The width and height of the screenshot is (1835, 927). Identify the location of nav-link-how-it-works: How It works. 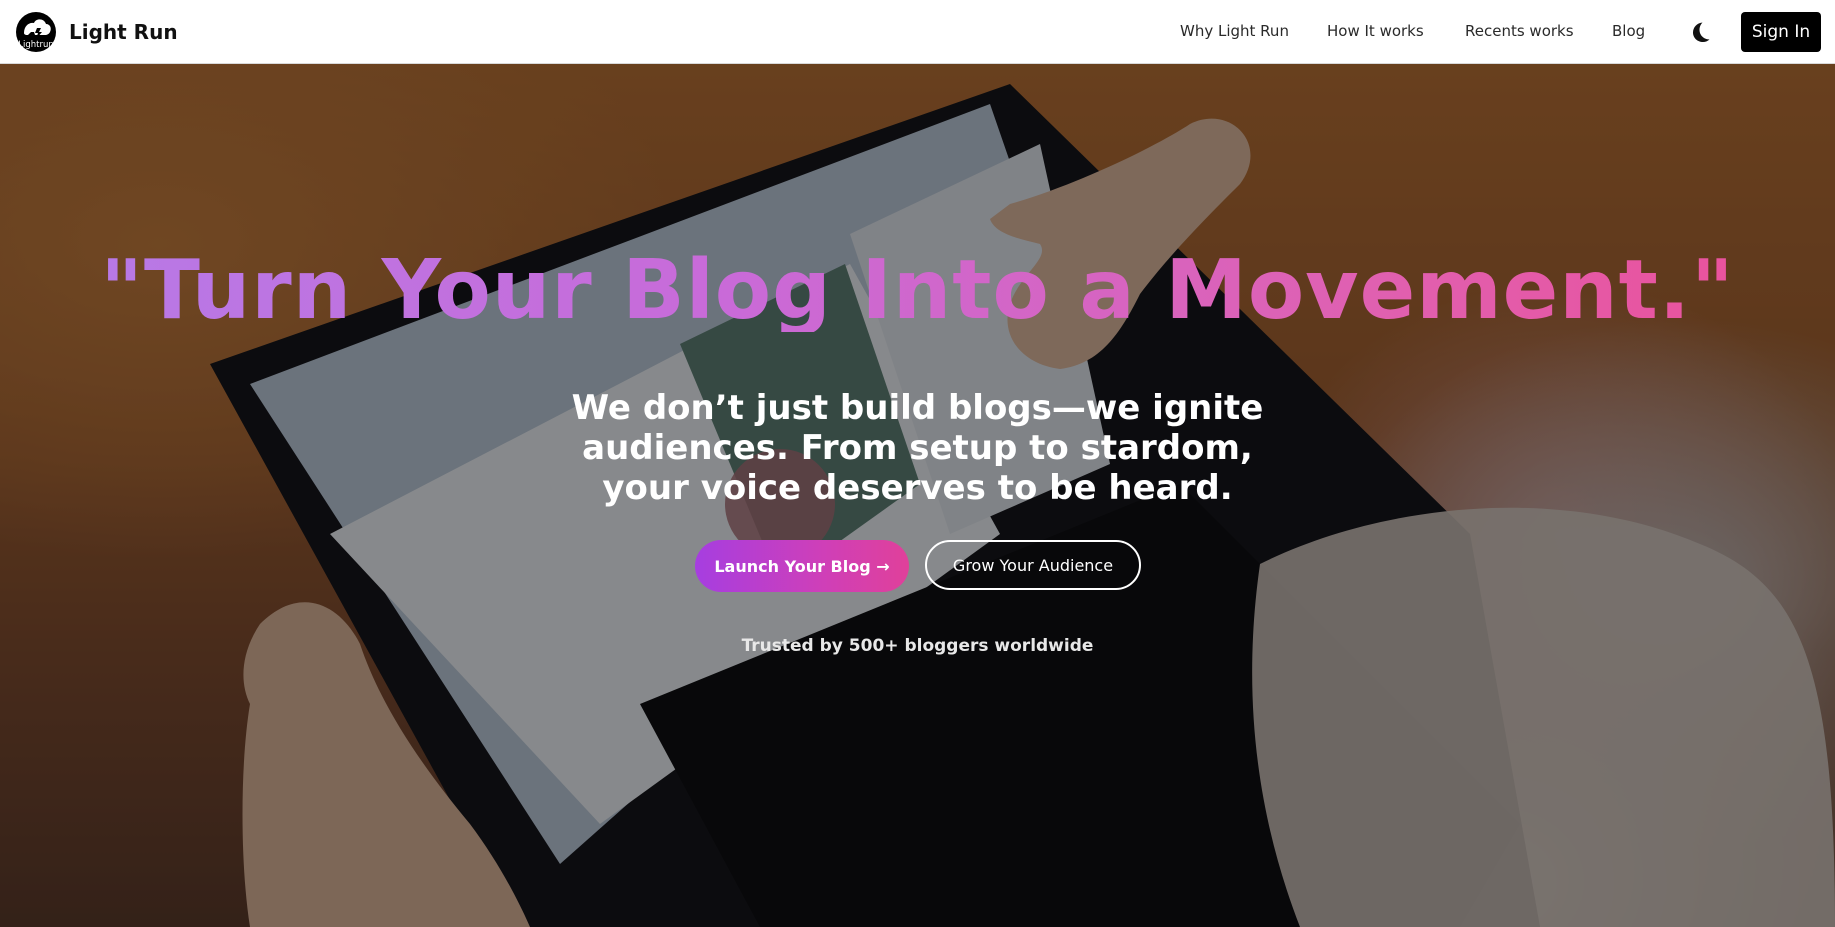
(1375, 31).